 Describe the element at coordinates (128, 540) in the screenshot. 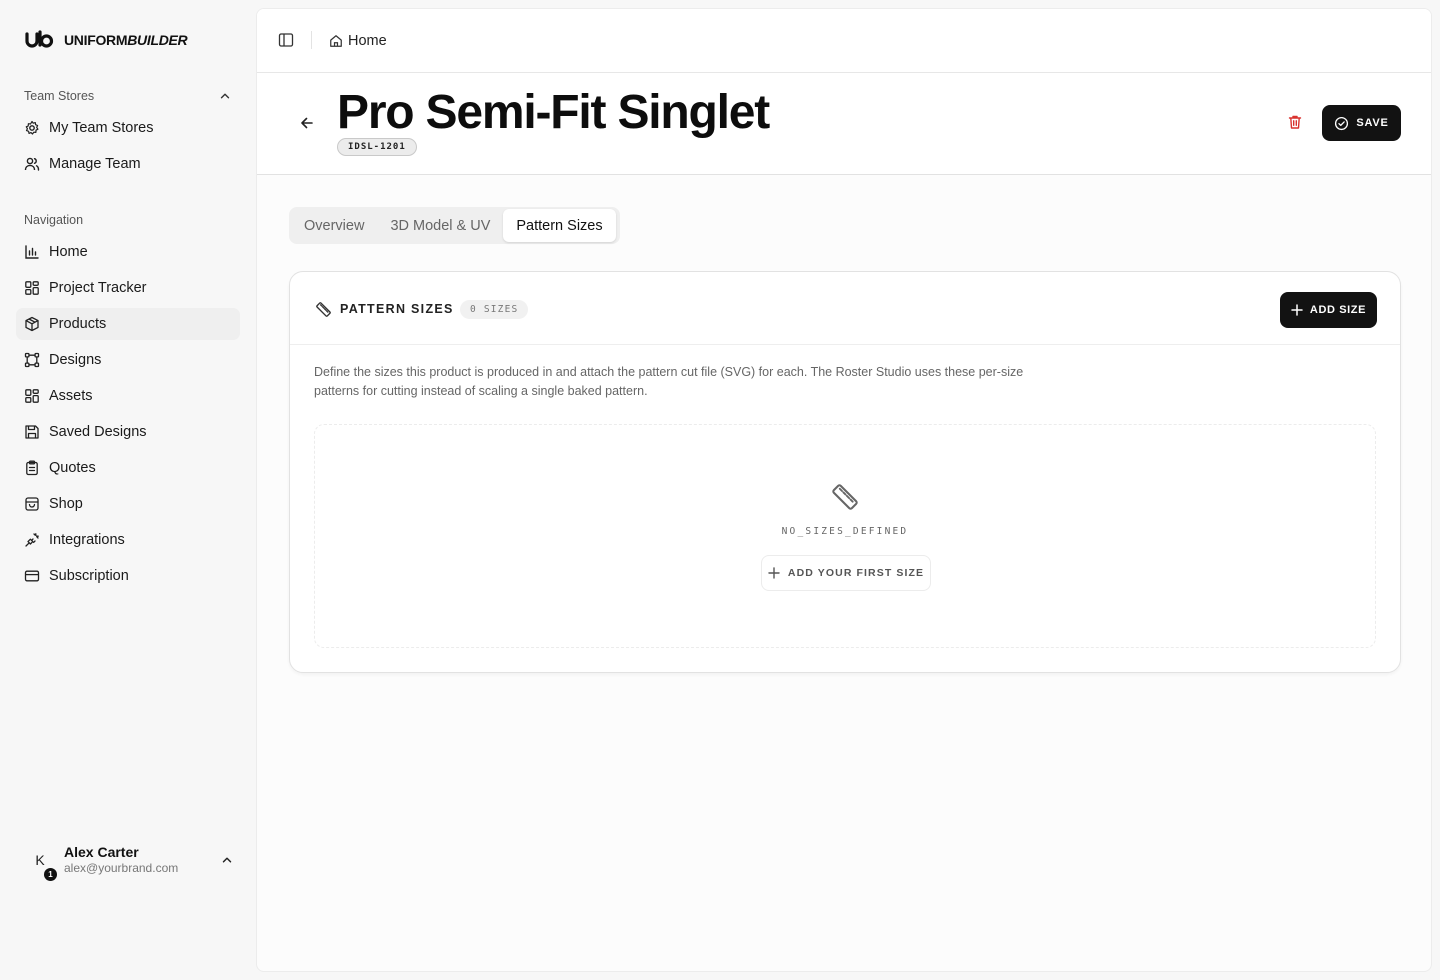

I see `sidebar-item-integrations: Integrations` at that location.